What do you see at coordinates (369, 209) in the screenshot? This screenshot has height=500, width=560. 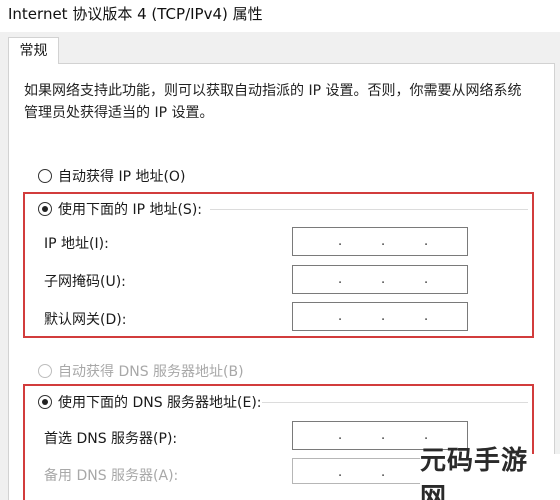 I see `ip-group-divider` at bounding box center [369, 209].